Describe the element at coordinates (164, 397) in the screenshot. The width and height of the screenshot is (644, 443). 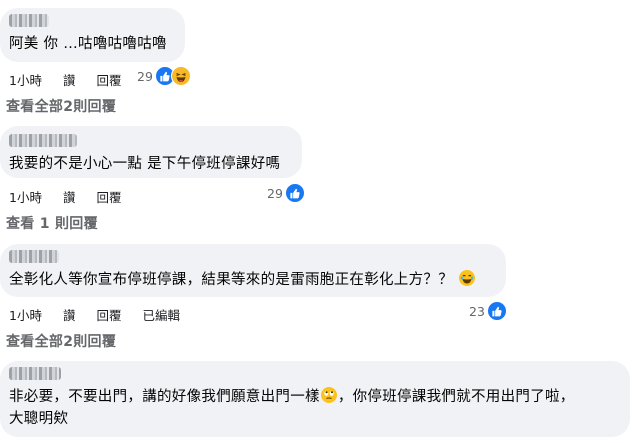
I see `comment-text-part1: 非必要，不要出門，講的好像我們願意出門一樣` at that location.